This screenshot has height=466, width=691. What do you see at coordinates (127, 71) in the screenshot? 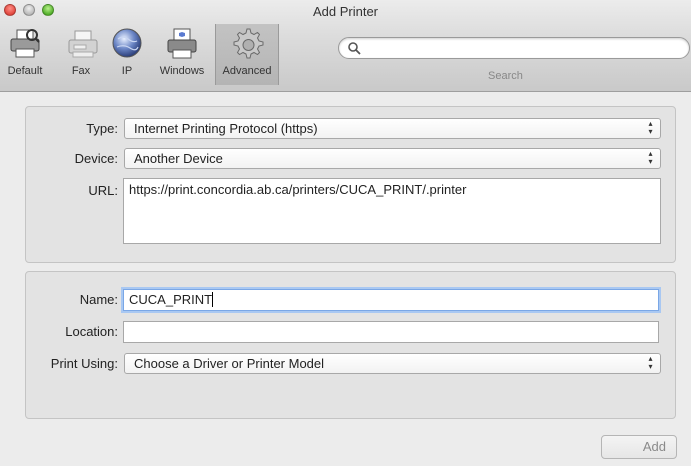
I see `toolbar-ip-label: IP` at bounding box center [127, 71].